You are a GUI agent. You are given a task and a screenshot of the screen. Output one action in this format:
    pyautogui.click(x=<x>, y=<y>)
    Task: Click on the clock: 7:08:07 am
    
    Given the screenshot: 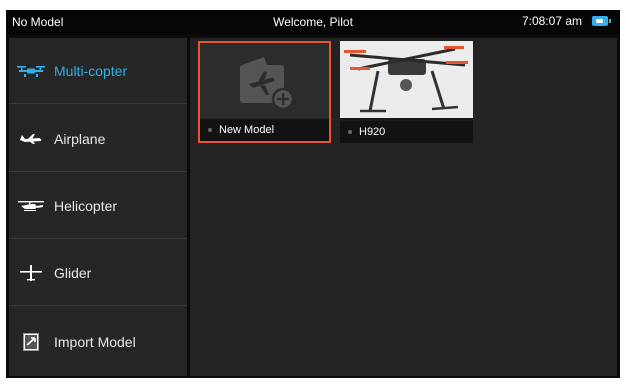 What is the action you would take?
    pyautogui.click(x=551, y=21)
    